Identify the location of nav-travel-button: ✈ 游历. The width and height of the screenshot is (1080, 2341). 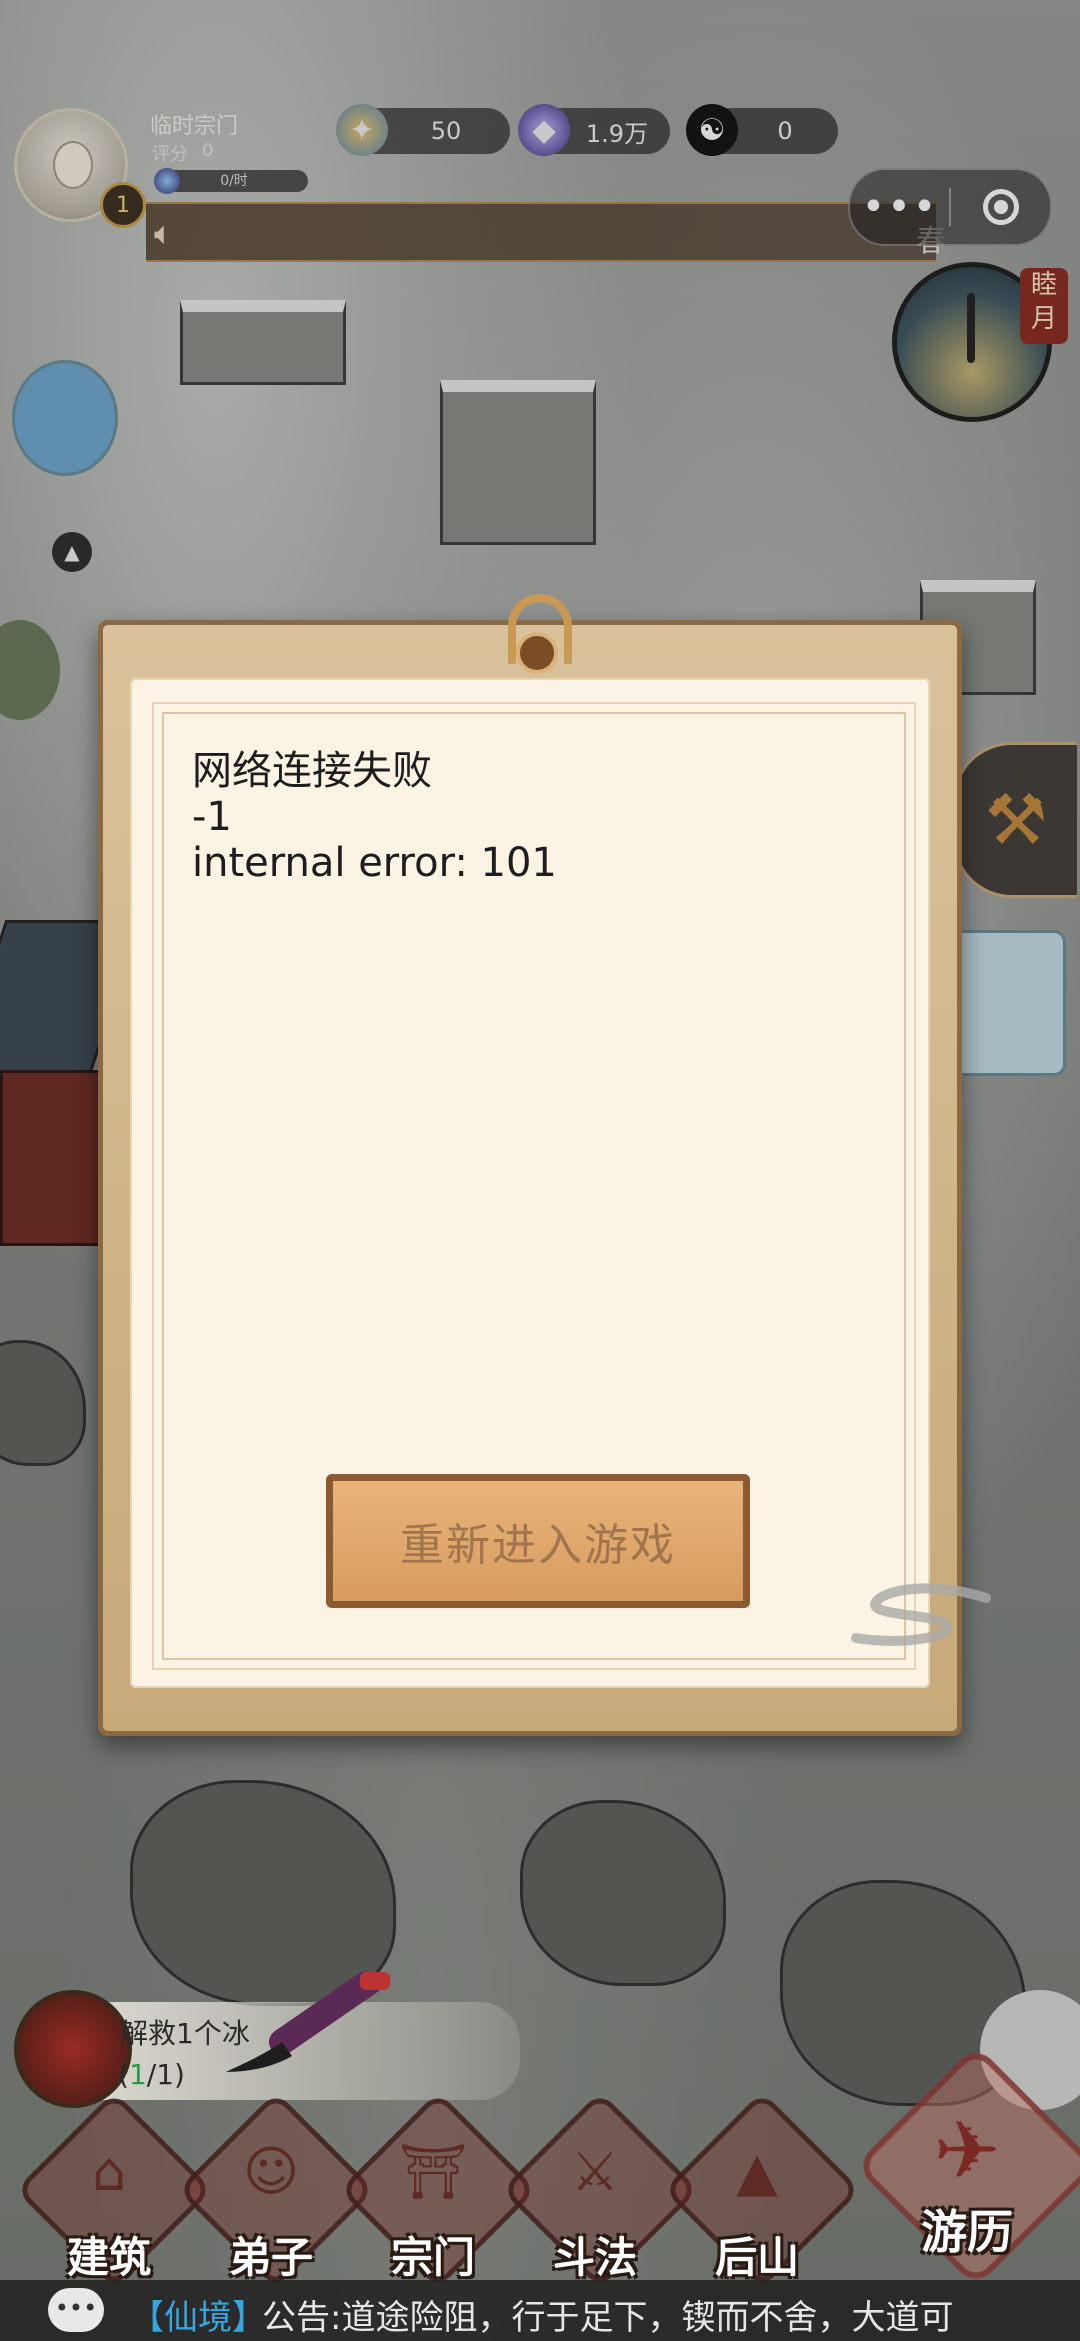
(967, 2167).